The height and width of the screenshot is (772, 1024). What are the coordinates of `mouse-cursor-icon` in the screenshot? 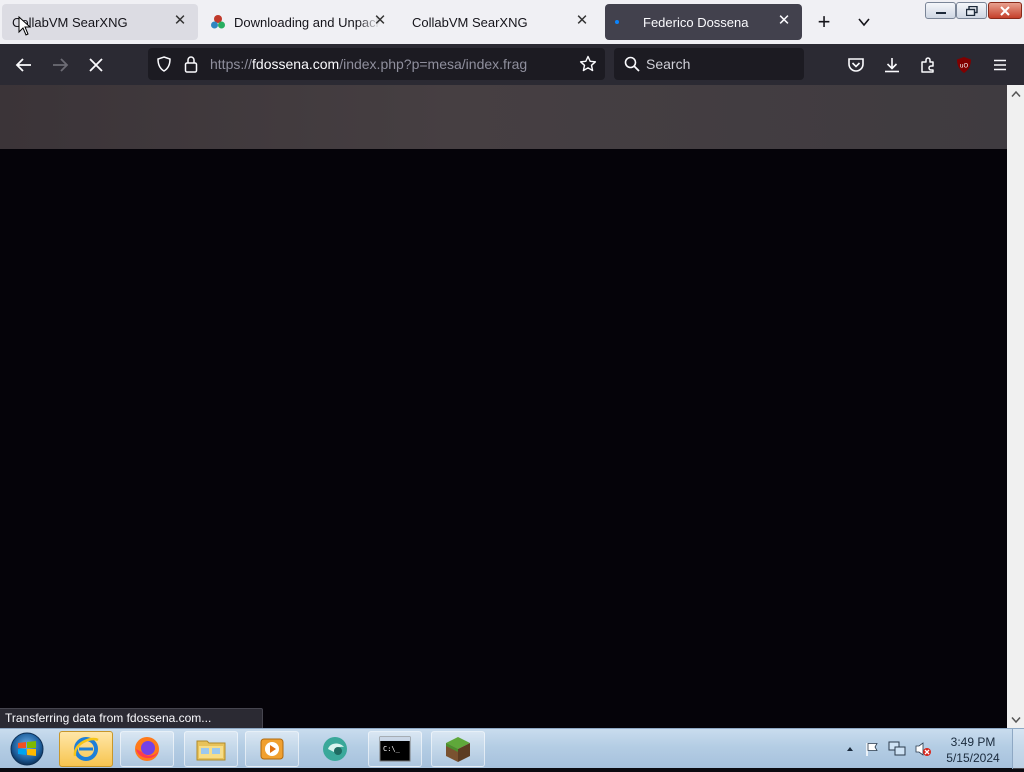 It's located at (25, 26).